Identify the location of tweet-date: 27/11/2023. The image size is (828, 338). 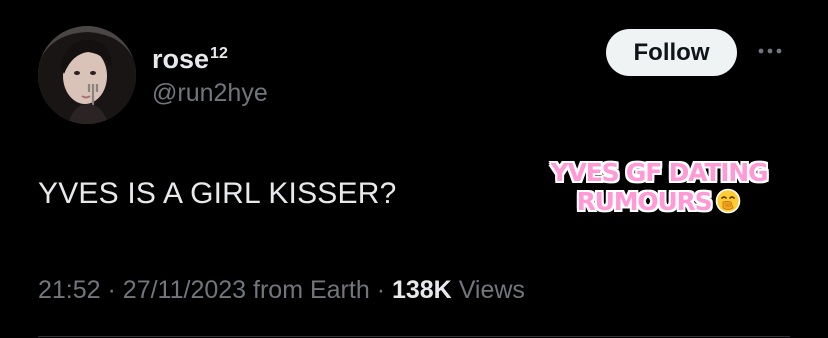
(184, 290).